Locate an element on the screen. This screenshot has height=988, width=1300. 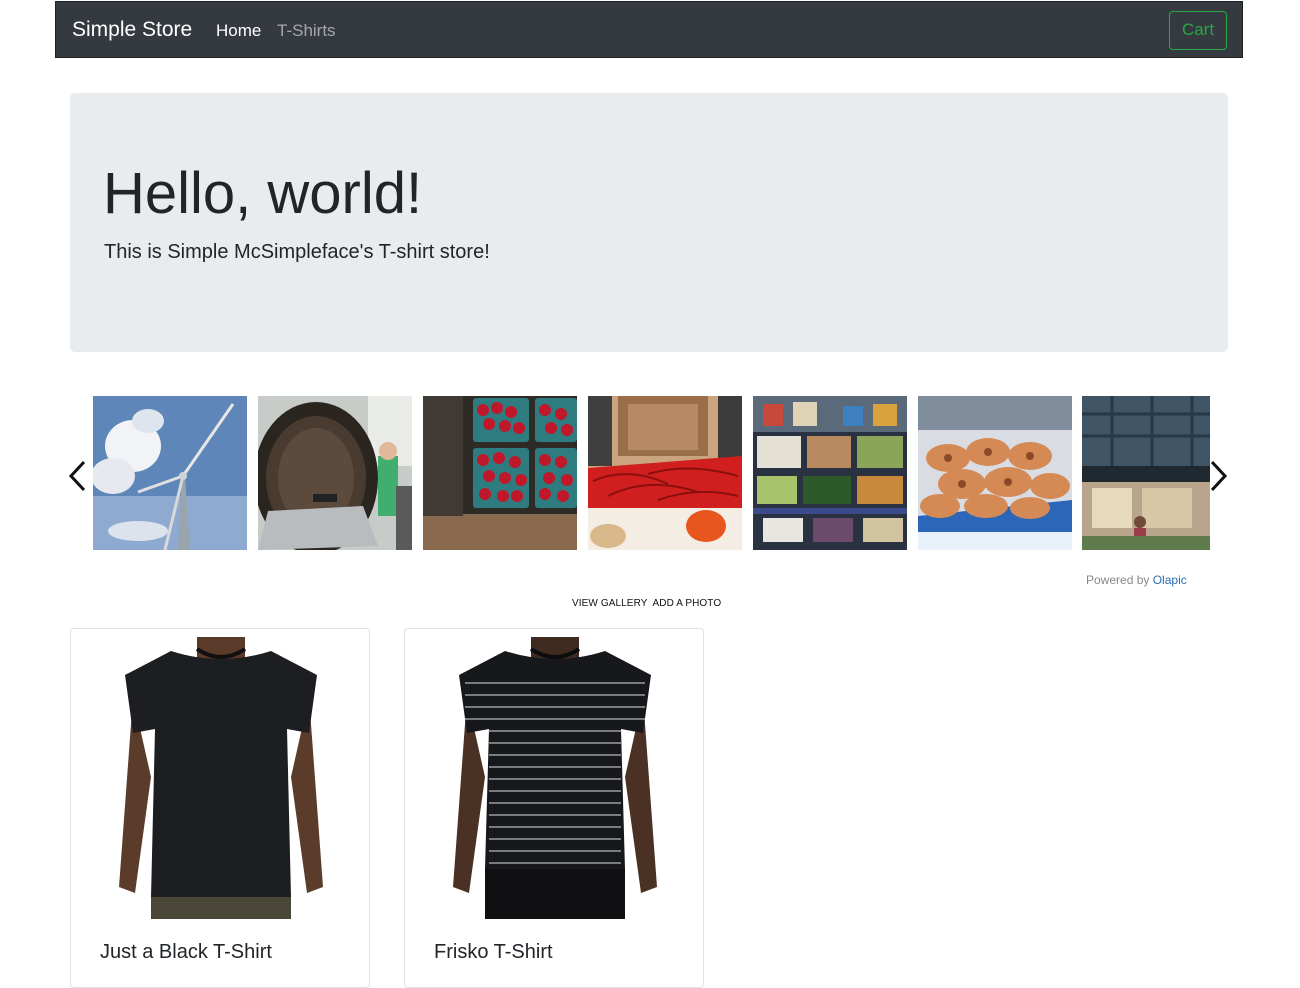
gallery-thumbnail-crabs is located at coordinates (995, 473).